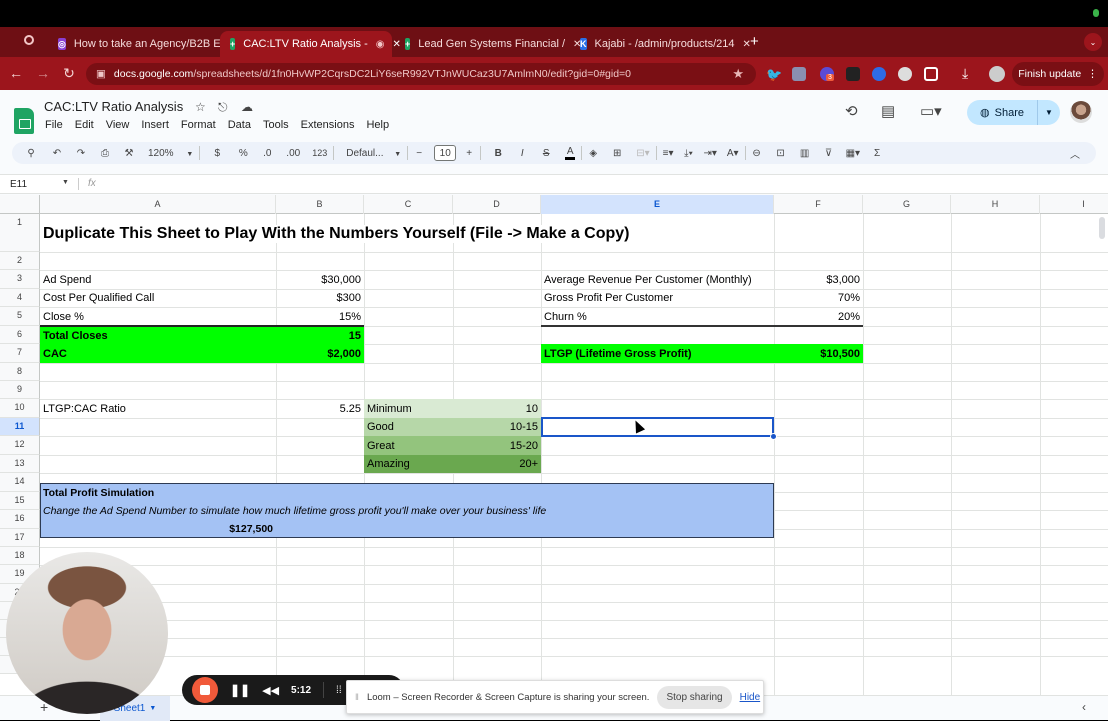  What do you see at coordinates (497, 464) in the screenshot?
I see `benchmark-value: 20+` at bounding box center [497, 464].